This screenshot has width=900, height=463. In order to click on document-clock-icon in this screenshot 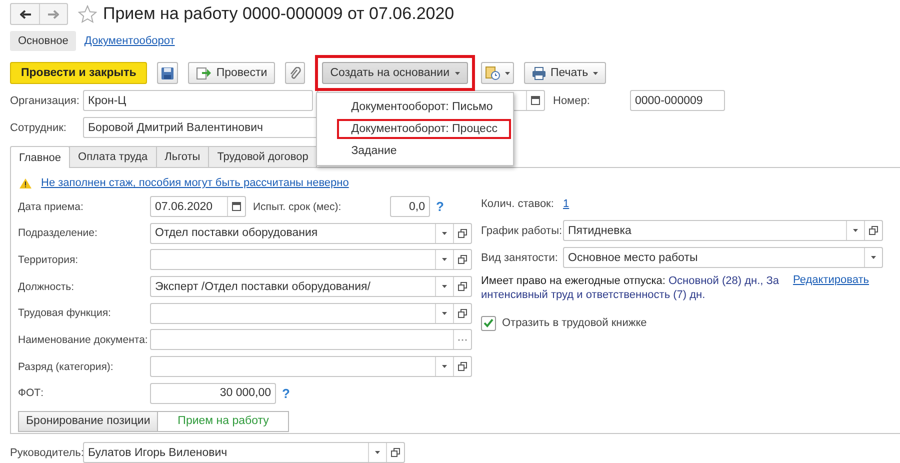, I will do `click(492, 73)`.